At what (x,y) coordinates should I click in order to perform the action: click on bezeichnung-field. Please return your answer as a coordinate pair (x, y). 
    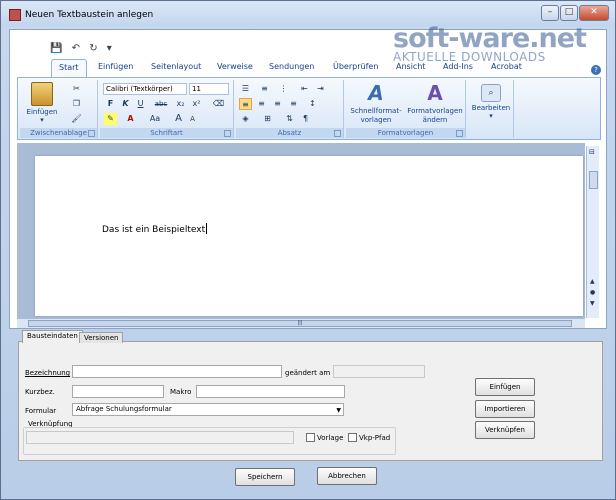
    Looking at the image, I should click on (177, 371).